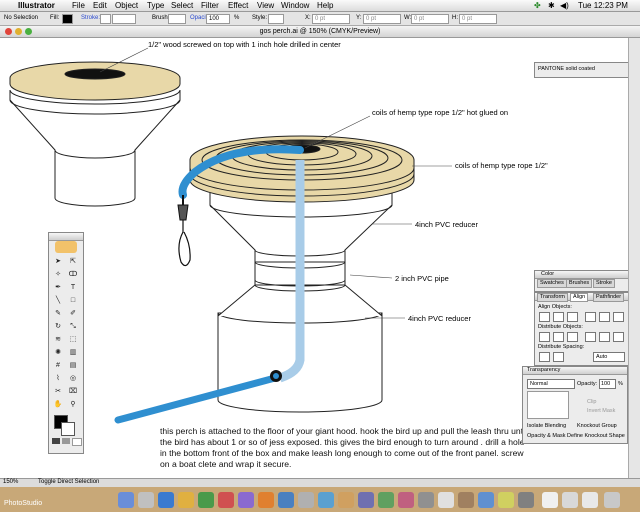  I want to click on status-text: Toggle Direct Selection, so click(68, 482).